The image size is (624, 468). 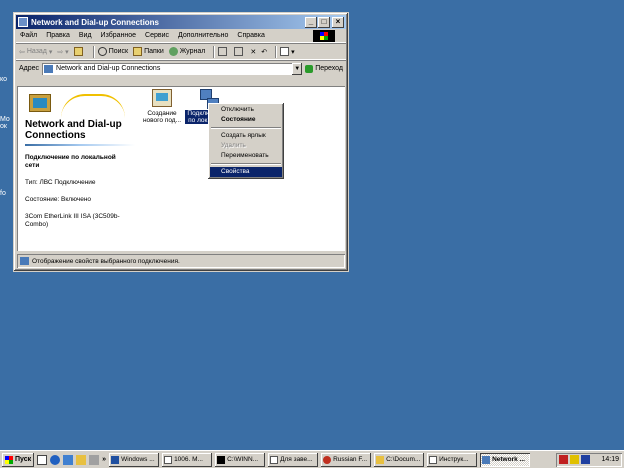 I want to click on ctx-rename: Переименовать, so click(x=246, y=156).